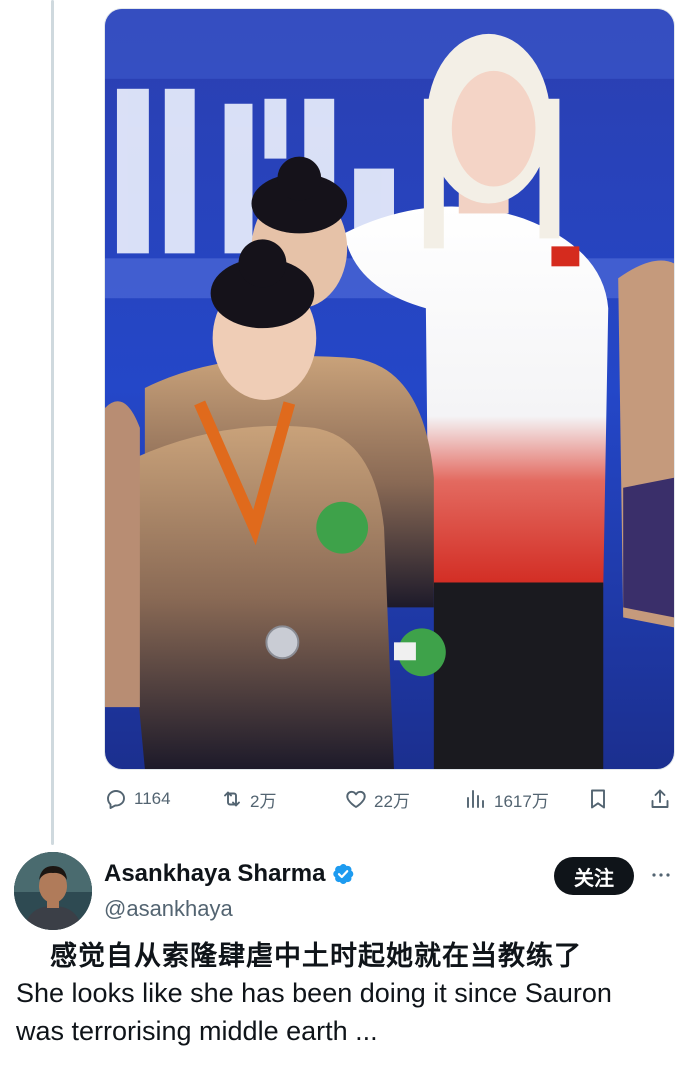 The width and height of the screenshot is (690, 1074). I want to click on retweet-button: 2万, so click(248, 799).